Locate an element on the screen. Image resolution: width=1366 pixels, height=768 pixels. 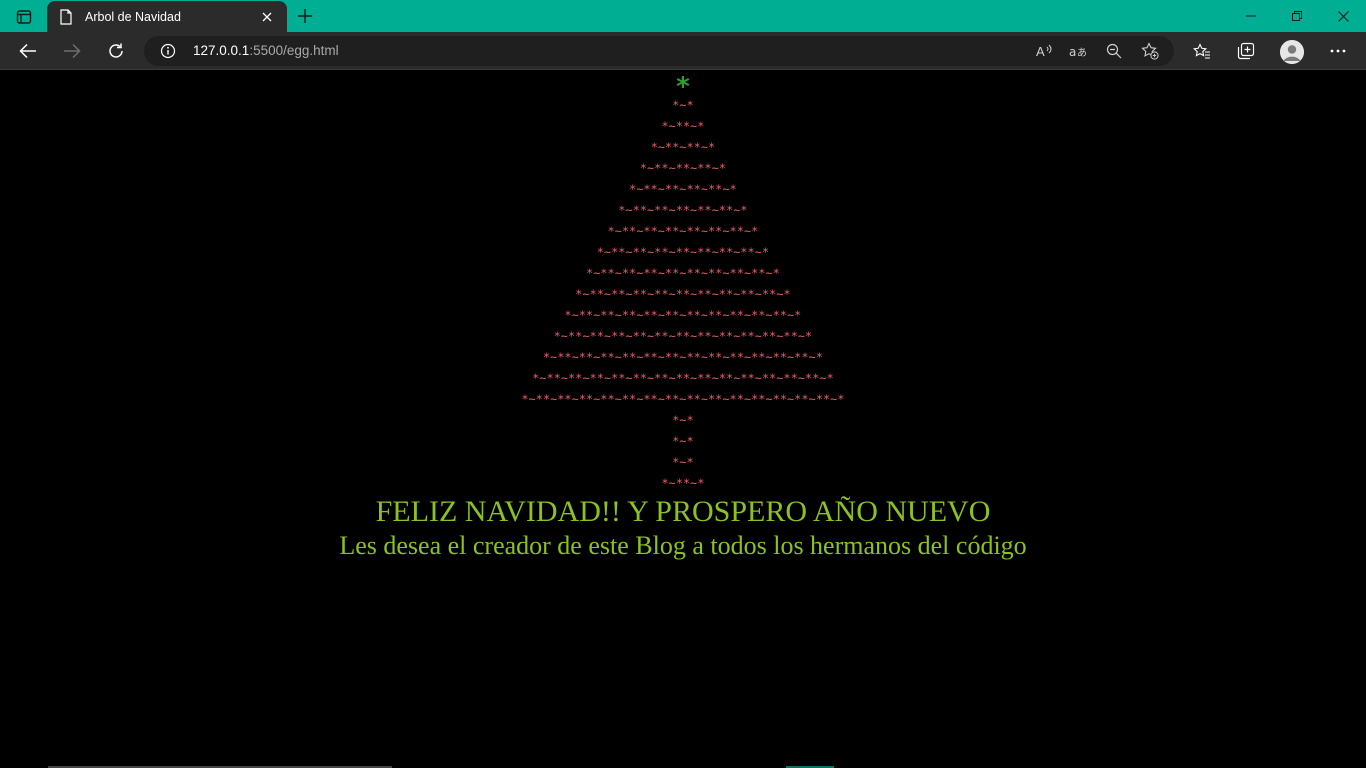
favorites-icon is located at coordinates (1202, 51).